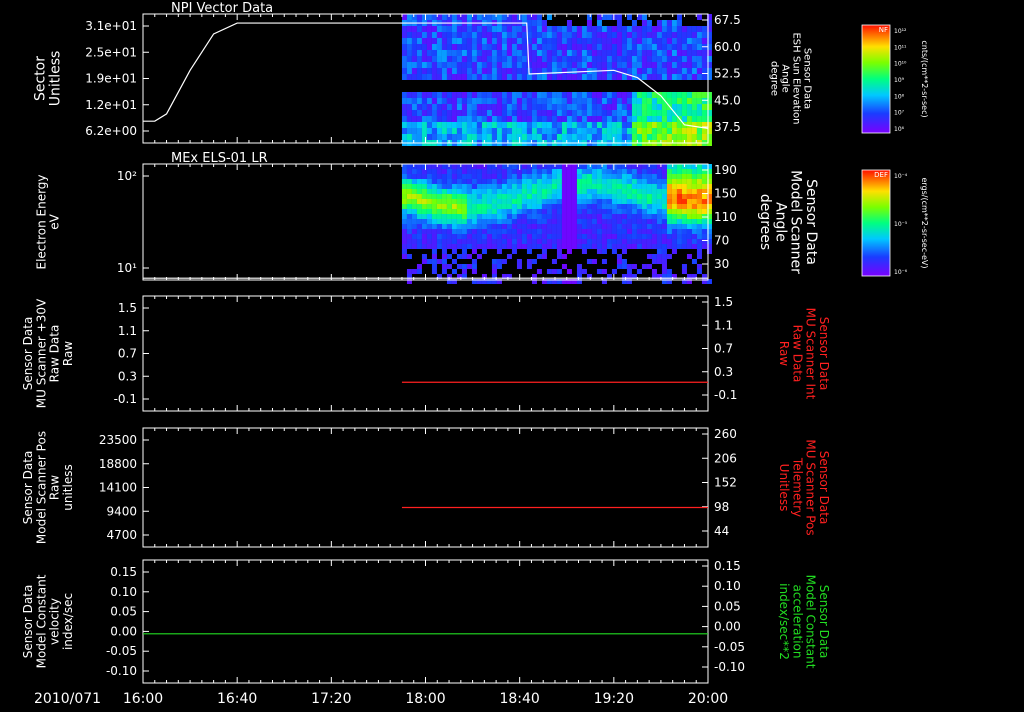 The height and width of the screenshot is (712, 1024). I want to click on right-tick-label: 0.10, so click(727, 586).